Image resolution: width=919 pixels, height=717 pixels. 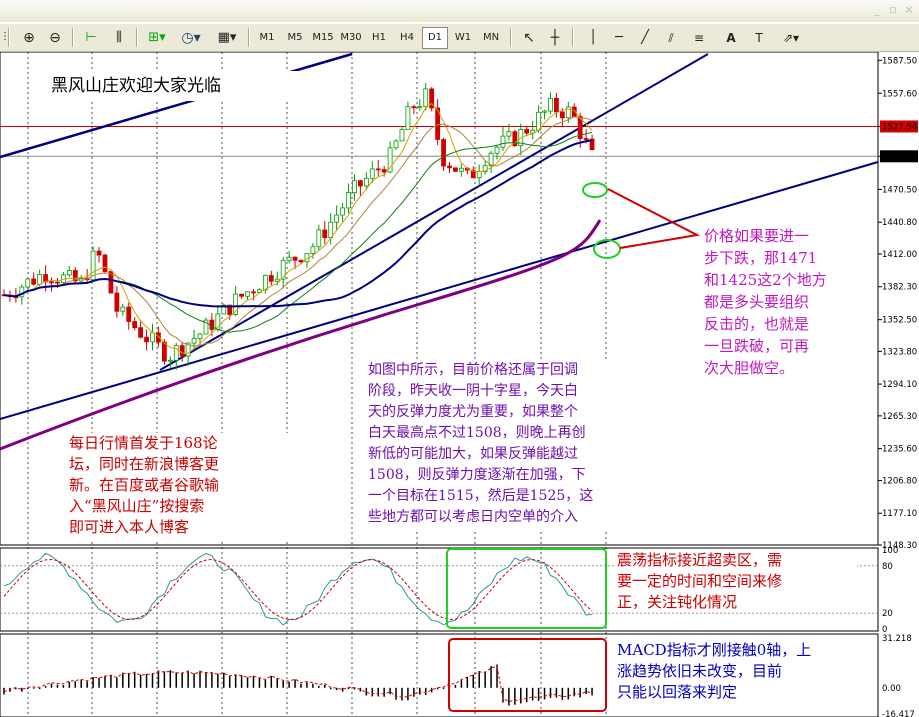 I want to click on note-line: 震荡指标接近超卖区，需, so click(x=700, y=560).